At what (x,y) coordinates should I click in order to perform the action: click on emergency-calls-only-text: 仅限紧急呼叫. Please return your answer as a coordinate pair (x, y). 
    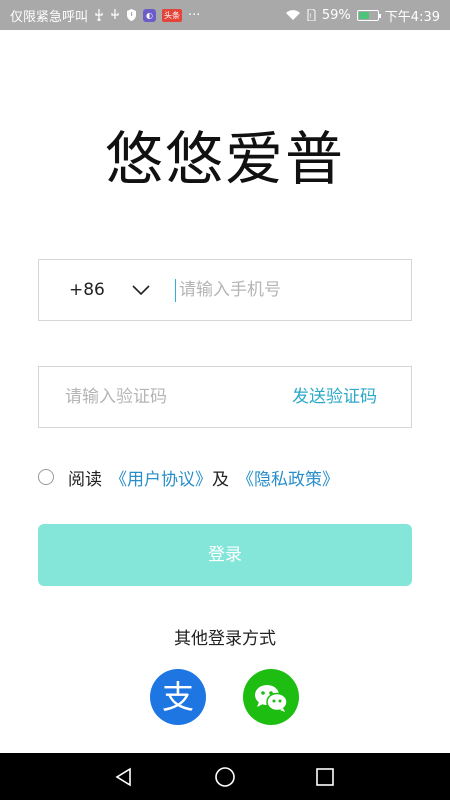
    Looking at the image, I should click on (49, 17).